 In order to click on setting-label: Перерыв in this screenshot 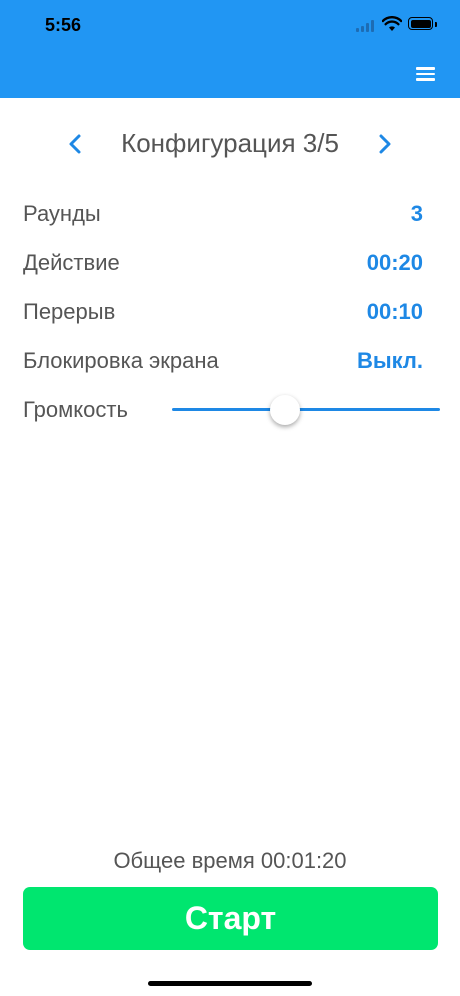, I will do `click(69, 311)`.